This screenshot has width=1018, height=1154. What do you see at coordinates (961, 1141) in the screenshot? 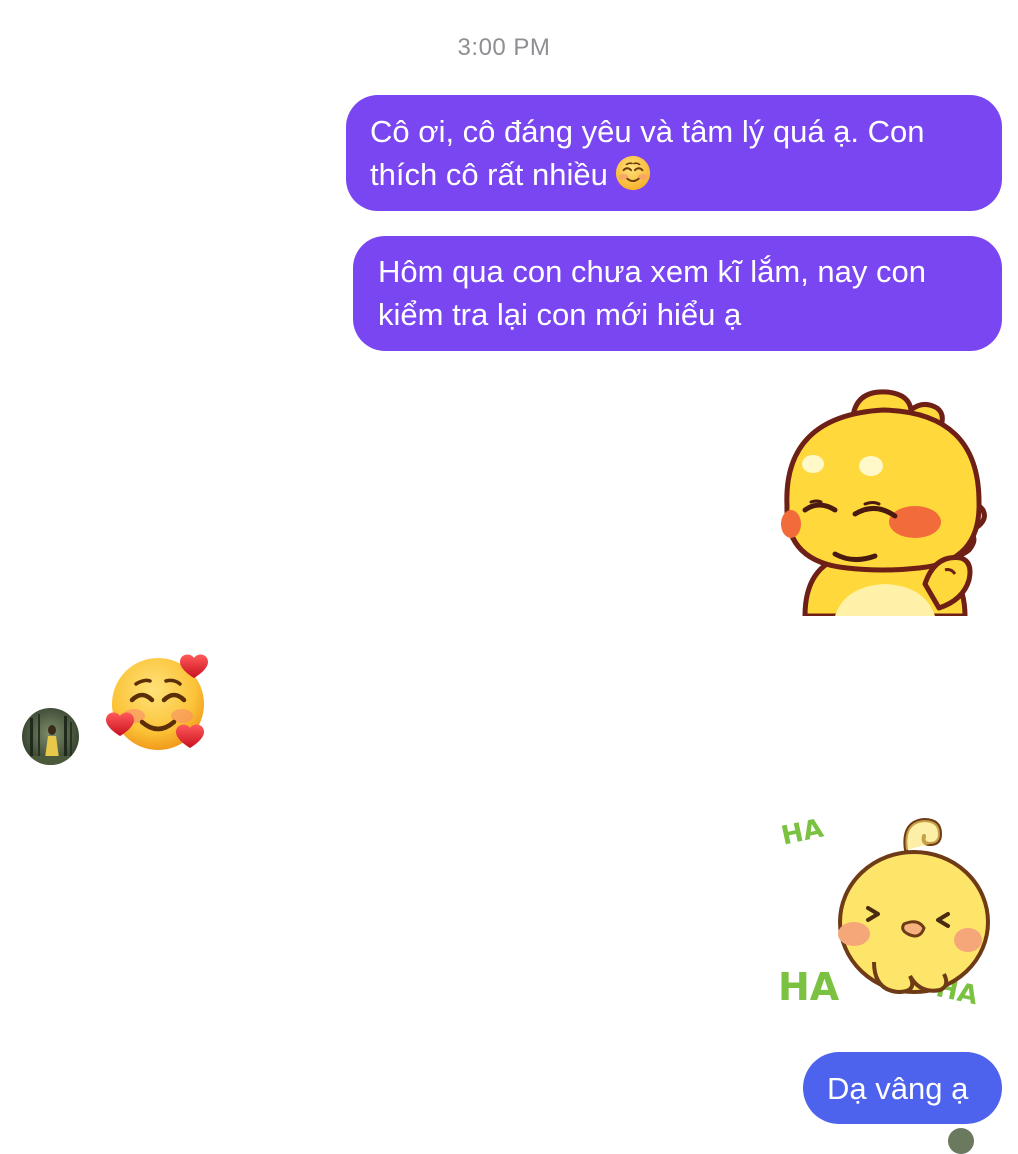
I see `read-receipt-avatar` at bounding box center [961, 1141].